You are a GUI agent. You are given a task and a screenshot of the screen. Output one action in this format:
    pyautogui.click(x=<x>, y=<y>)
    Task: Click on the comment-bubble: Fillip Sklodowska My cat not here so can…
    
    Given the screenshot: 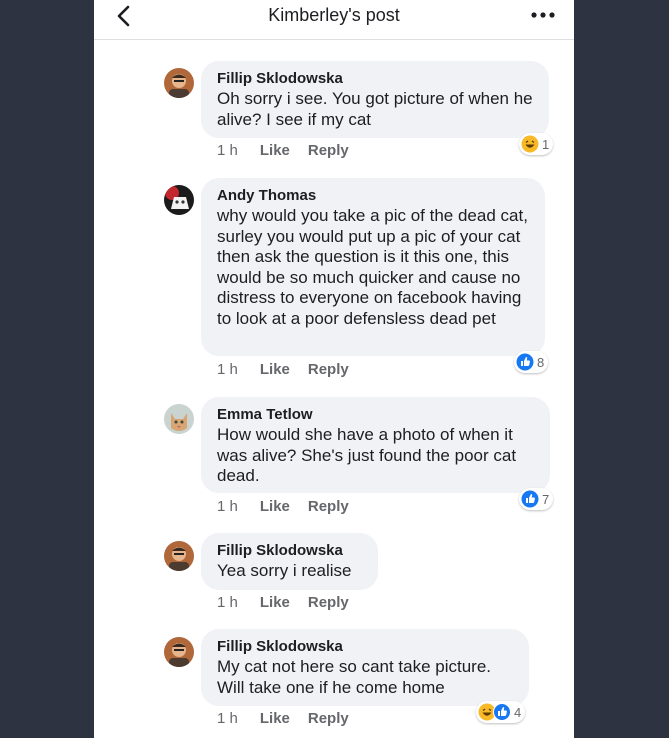 What is the action you would take?
    pyautogui.click(x=365, y=667)
    